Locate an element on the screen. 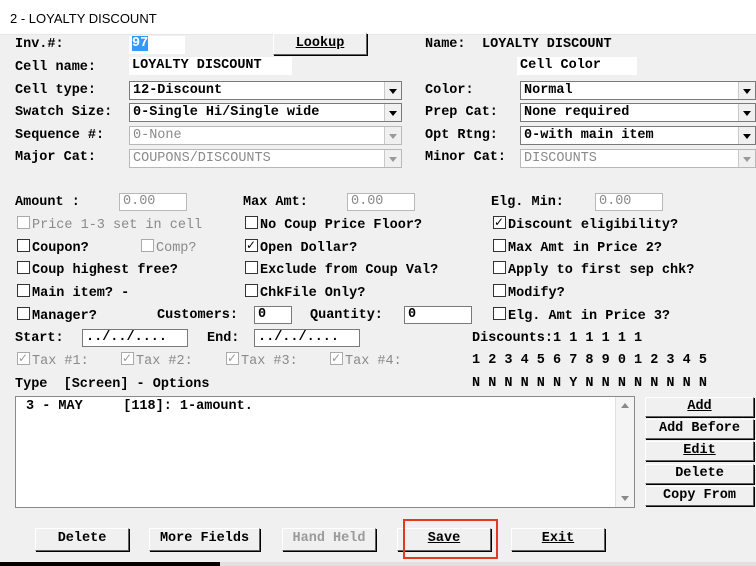  open-dollar-checkbox: Open Dollar? is located at coordinates (301, 247).